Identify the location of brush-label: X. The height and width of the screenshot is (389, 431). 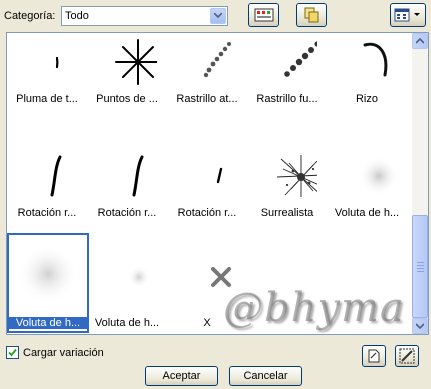
(207, 323).